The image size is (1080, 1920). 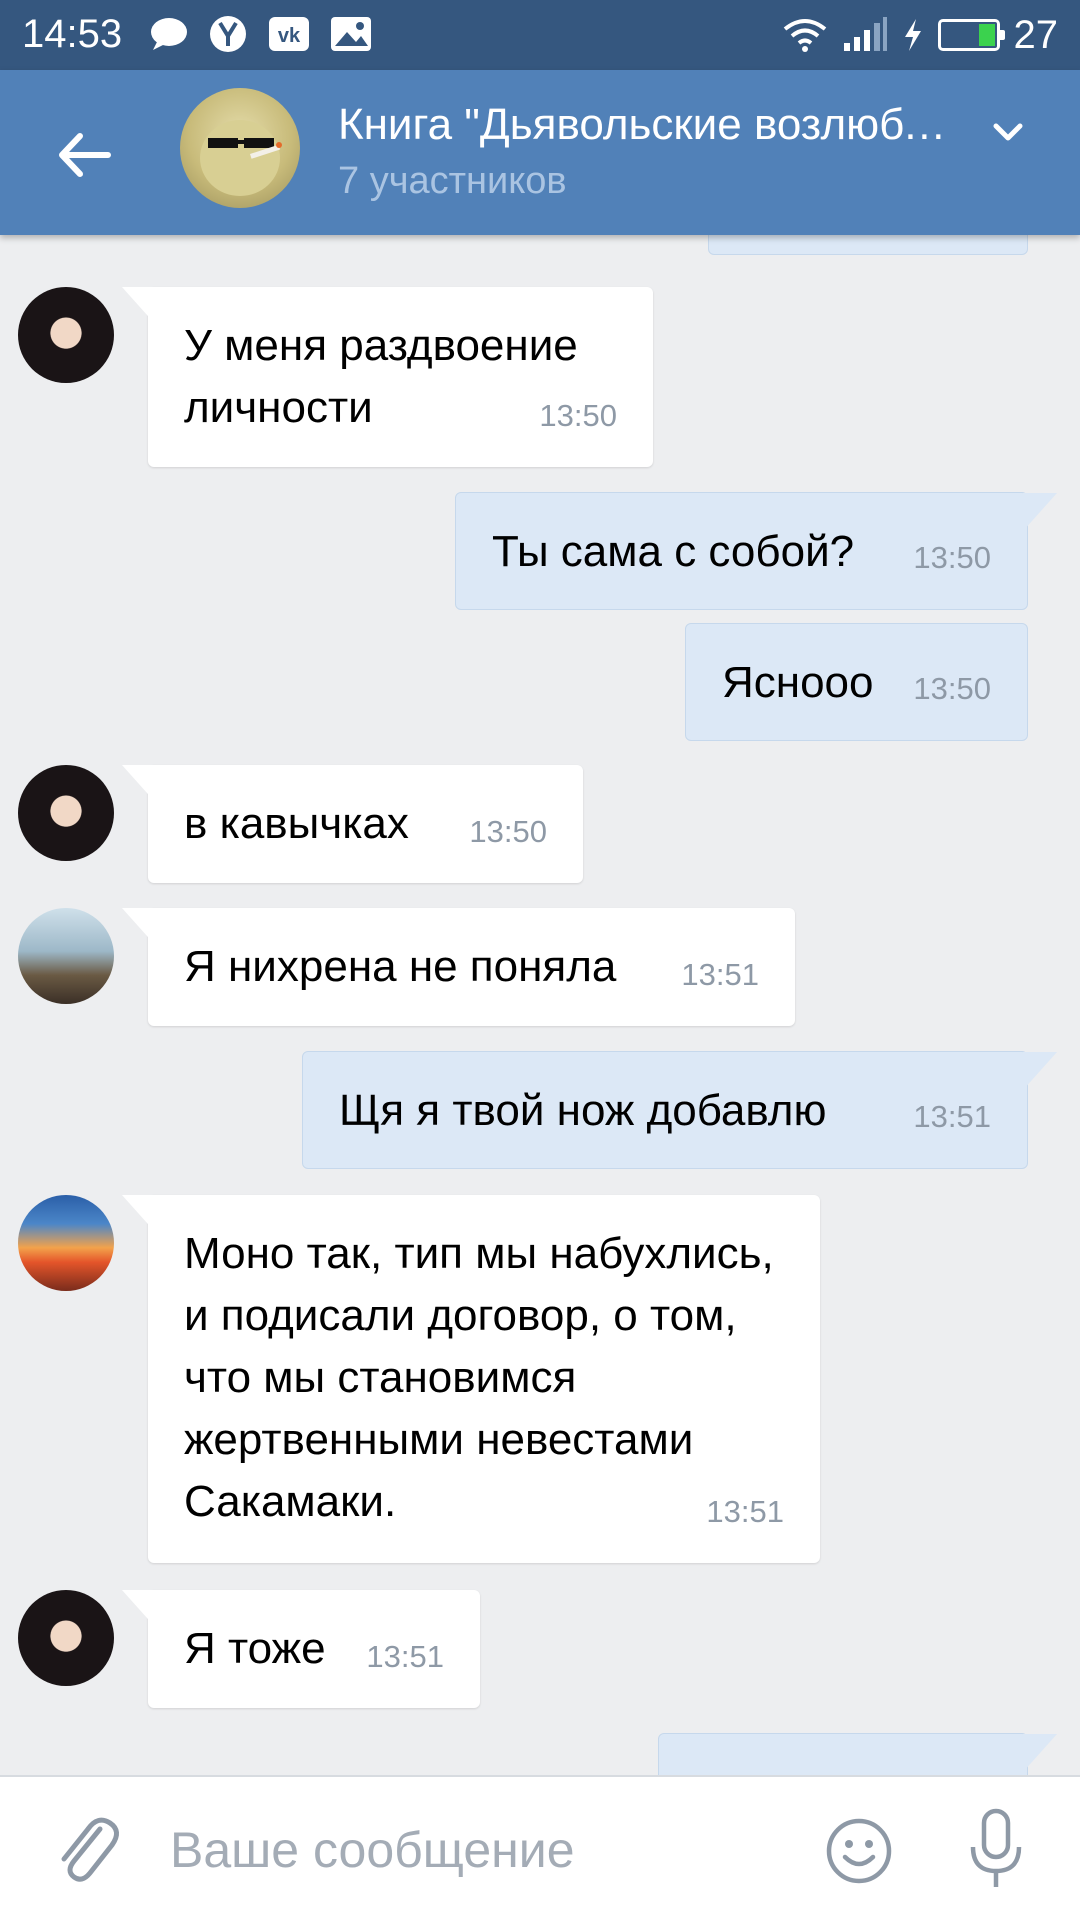 I want to click on battery-percent: 27, so click(x=1036, y=34).